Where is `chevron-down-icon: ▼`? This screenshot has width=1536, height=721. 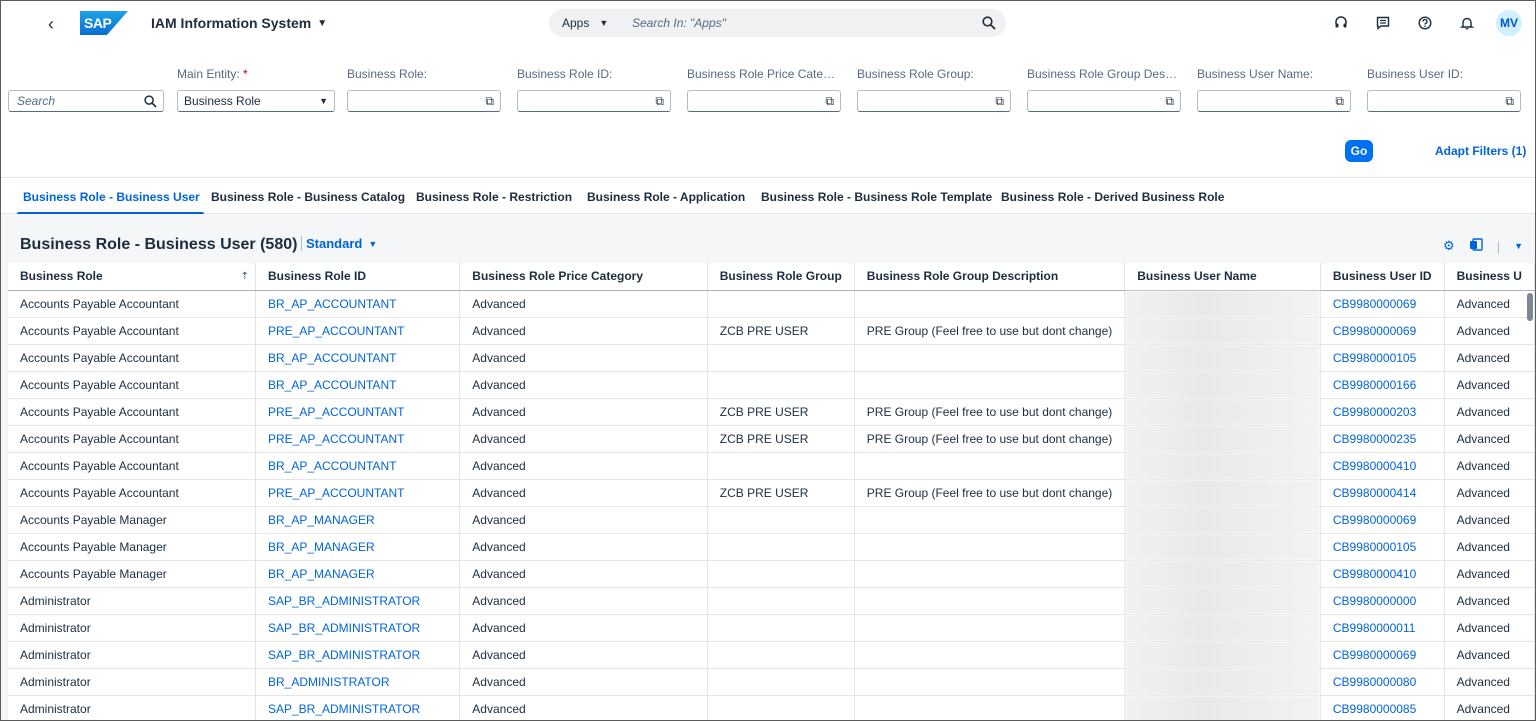 chevron-down-icon: ▼ is located at coordinates (1518, 246).